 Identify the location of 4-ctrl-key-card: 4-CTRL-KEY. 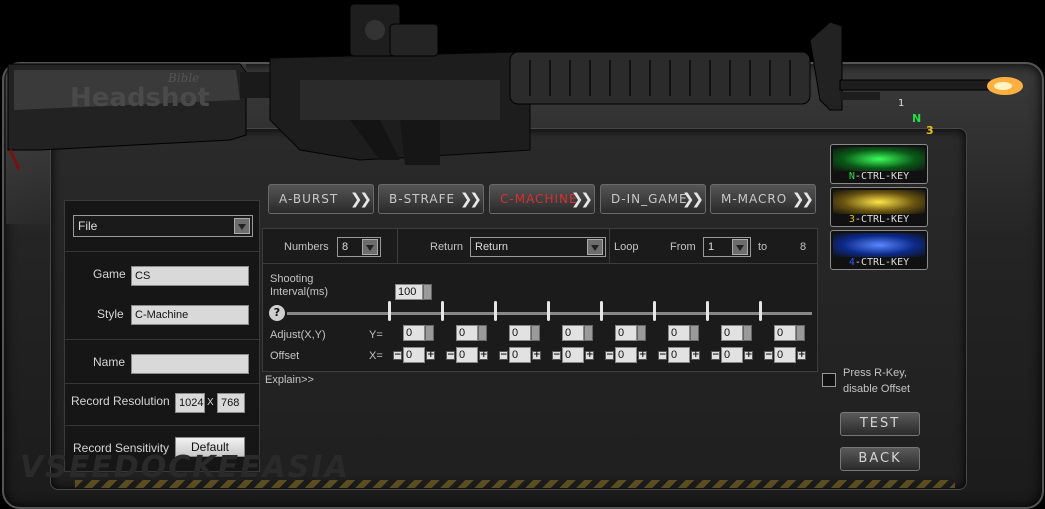
(879, 250).